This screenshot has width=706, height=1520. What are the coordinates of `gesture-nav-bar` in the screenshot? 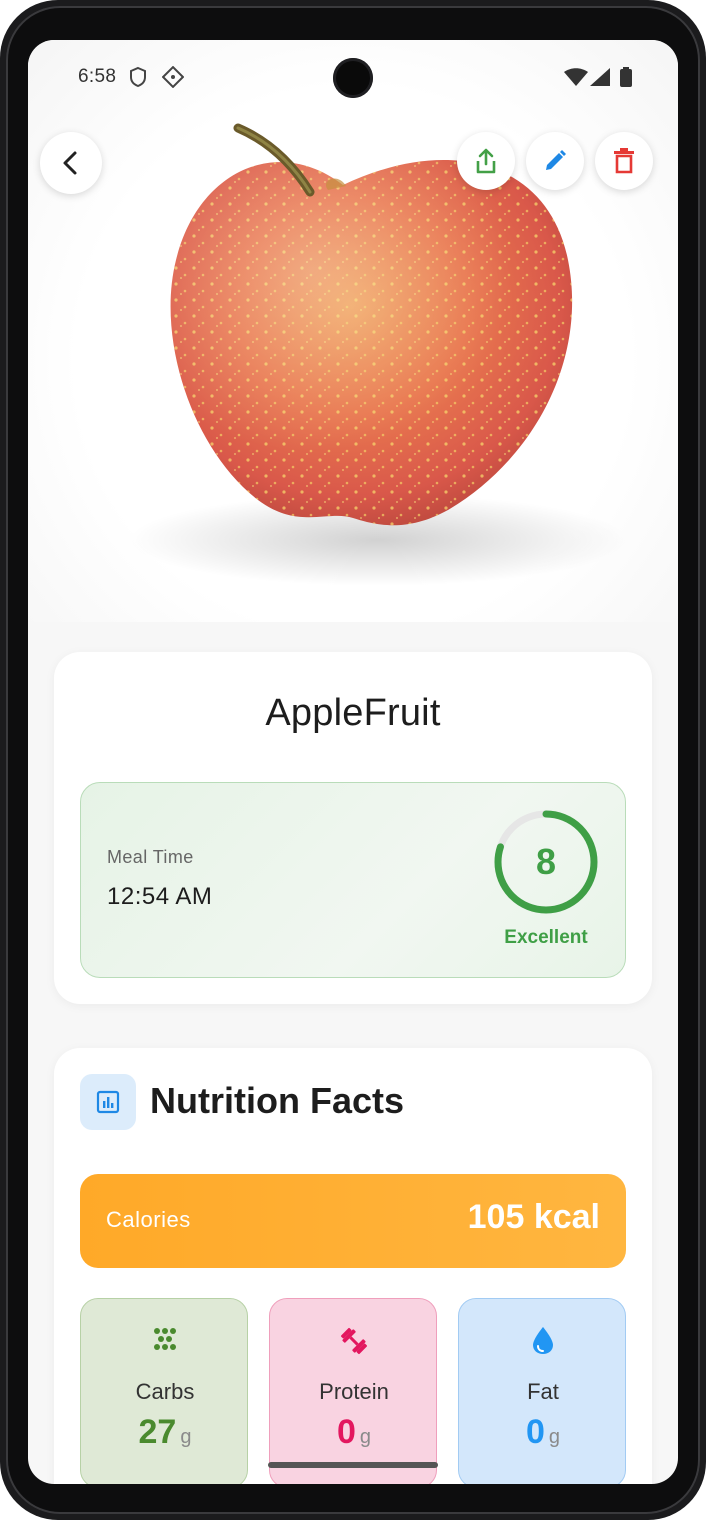 It's located at (353, 1465).